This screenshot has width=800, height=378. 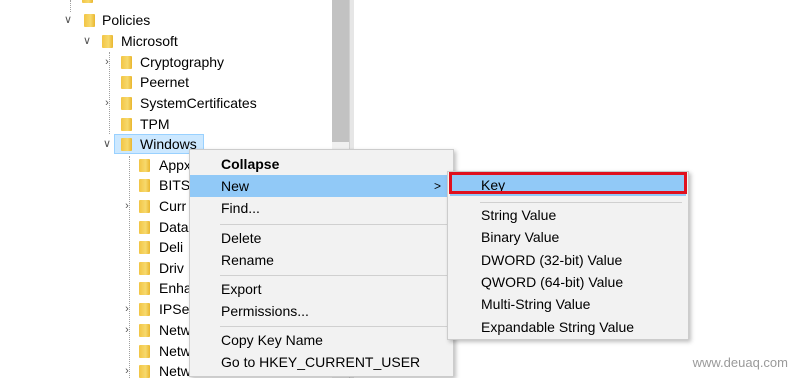 I want to click on menu-item-goto-hkcu: Go to HKEY_CURRENT_USER, so click(x=321, y=362).